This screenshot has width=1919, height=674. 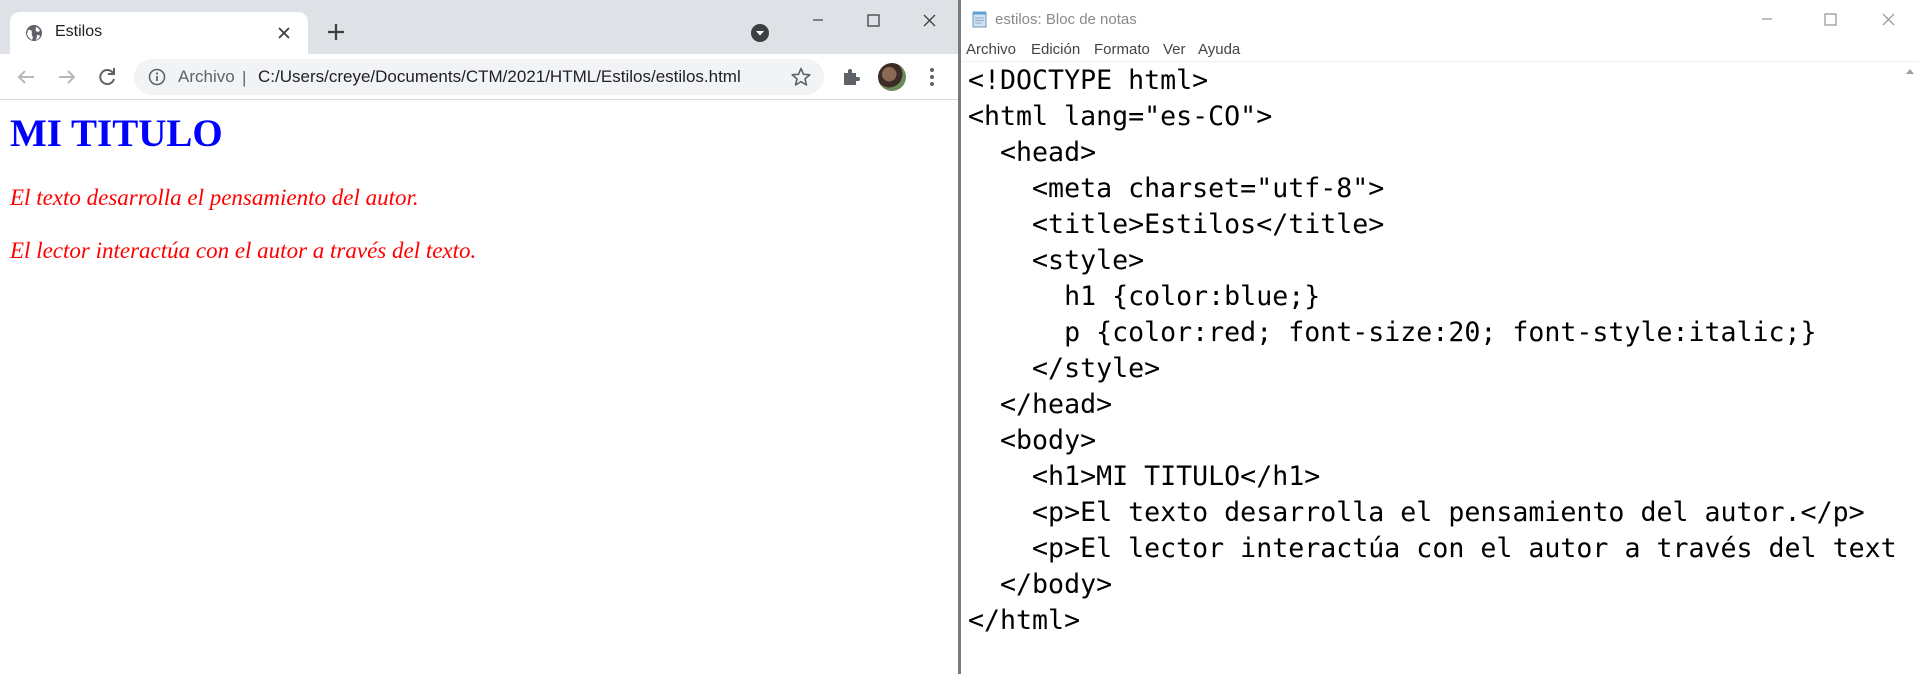 I want to click on code-line: <html lang="es-CO">, so click(x=1120, y=116).